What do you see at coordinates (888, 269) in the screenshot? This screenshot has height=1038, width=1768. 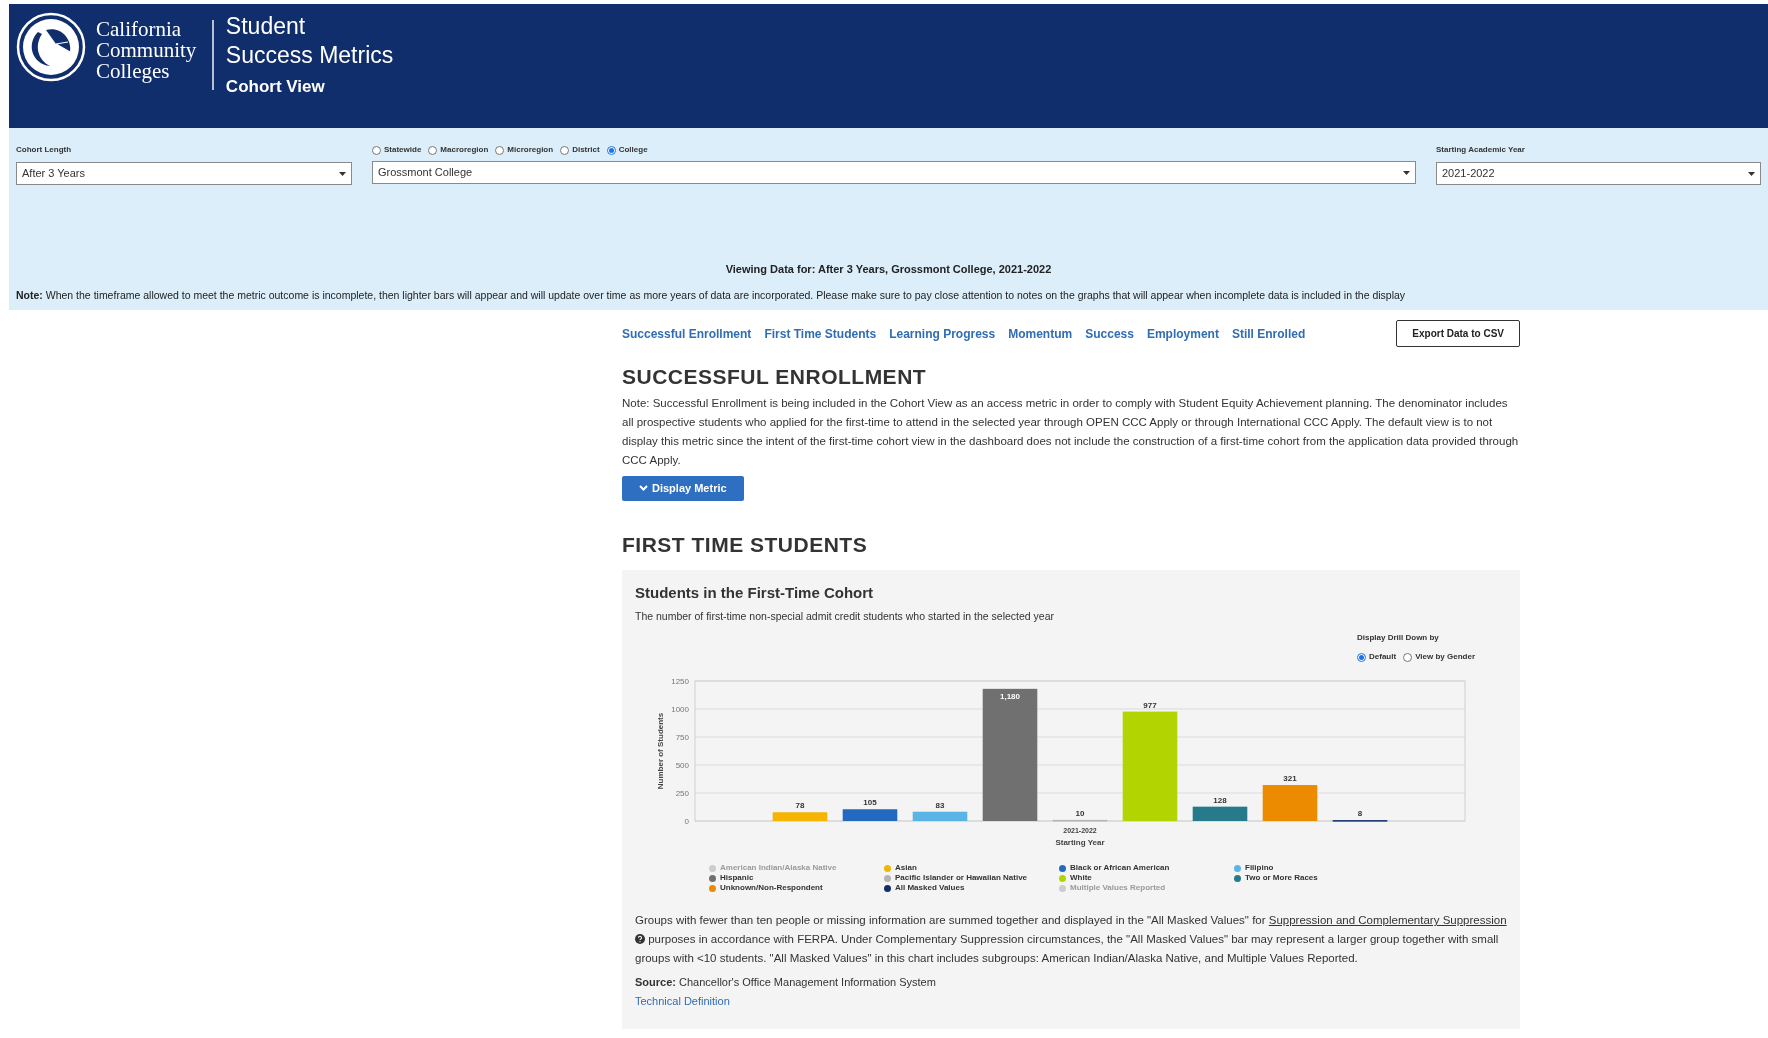 I see `viewing-data-text: Viewing Data for: After 3 Years, Grossmont College, 2021-2022` at bounding box center [888, 269].